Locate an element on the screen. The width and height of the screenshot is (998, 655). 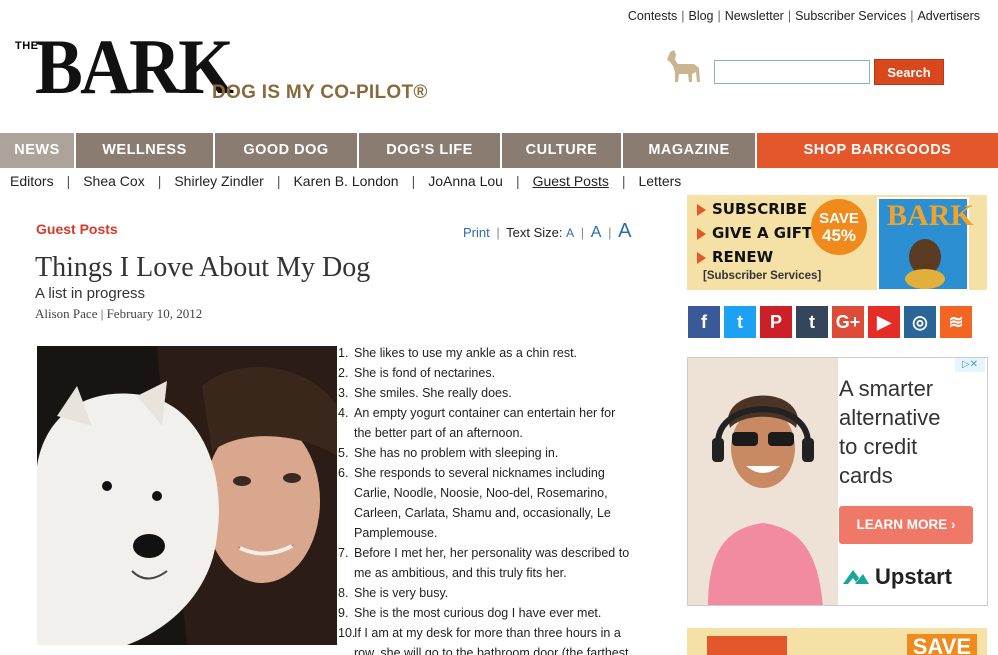
list-item-number: 6. is located at coordinates (343, 473).